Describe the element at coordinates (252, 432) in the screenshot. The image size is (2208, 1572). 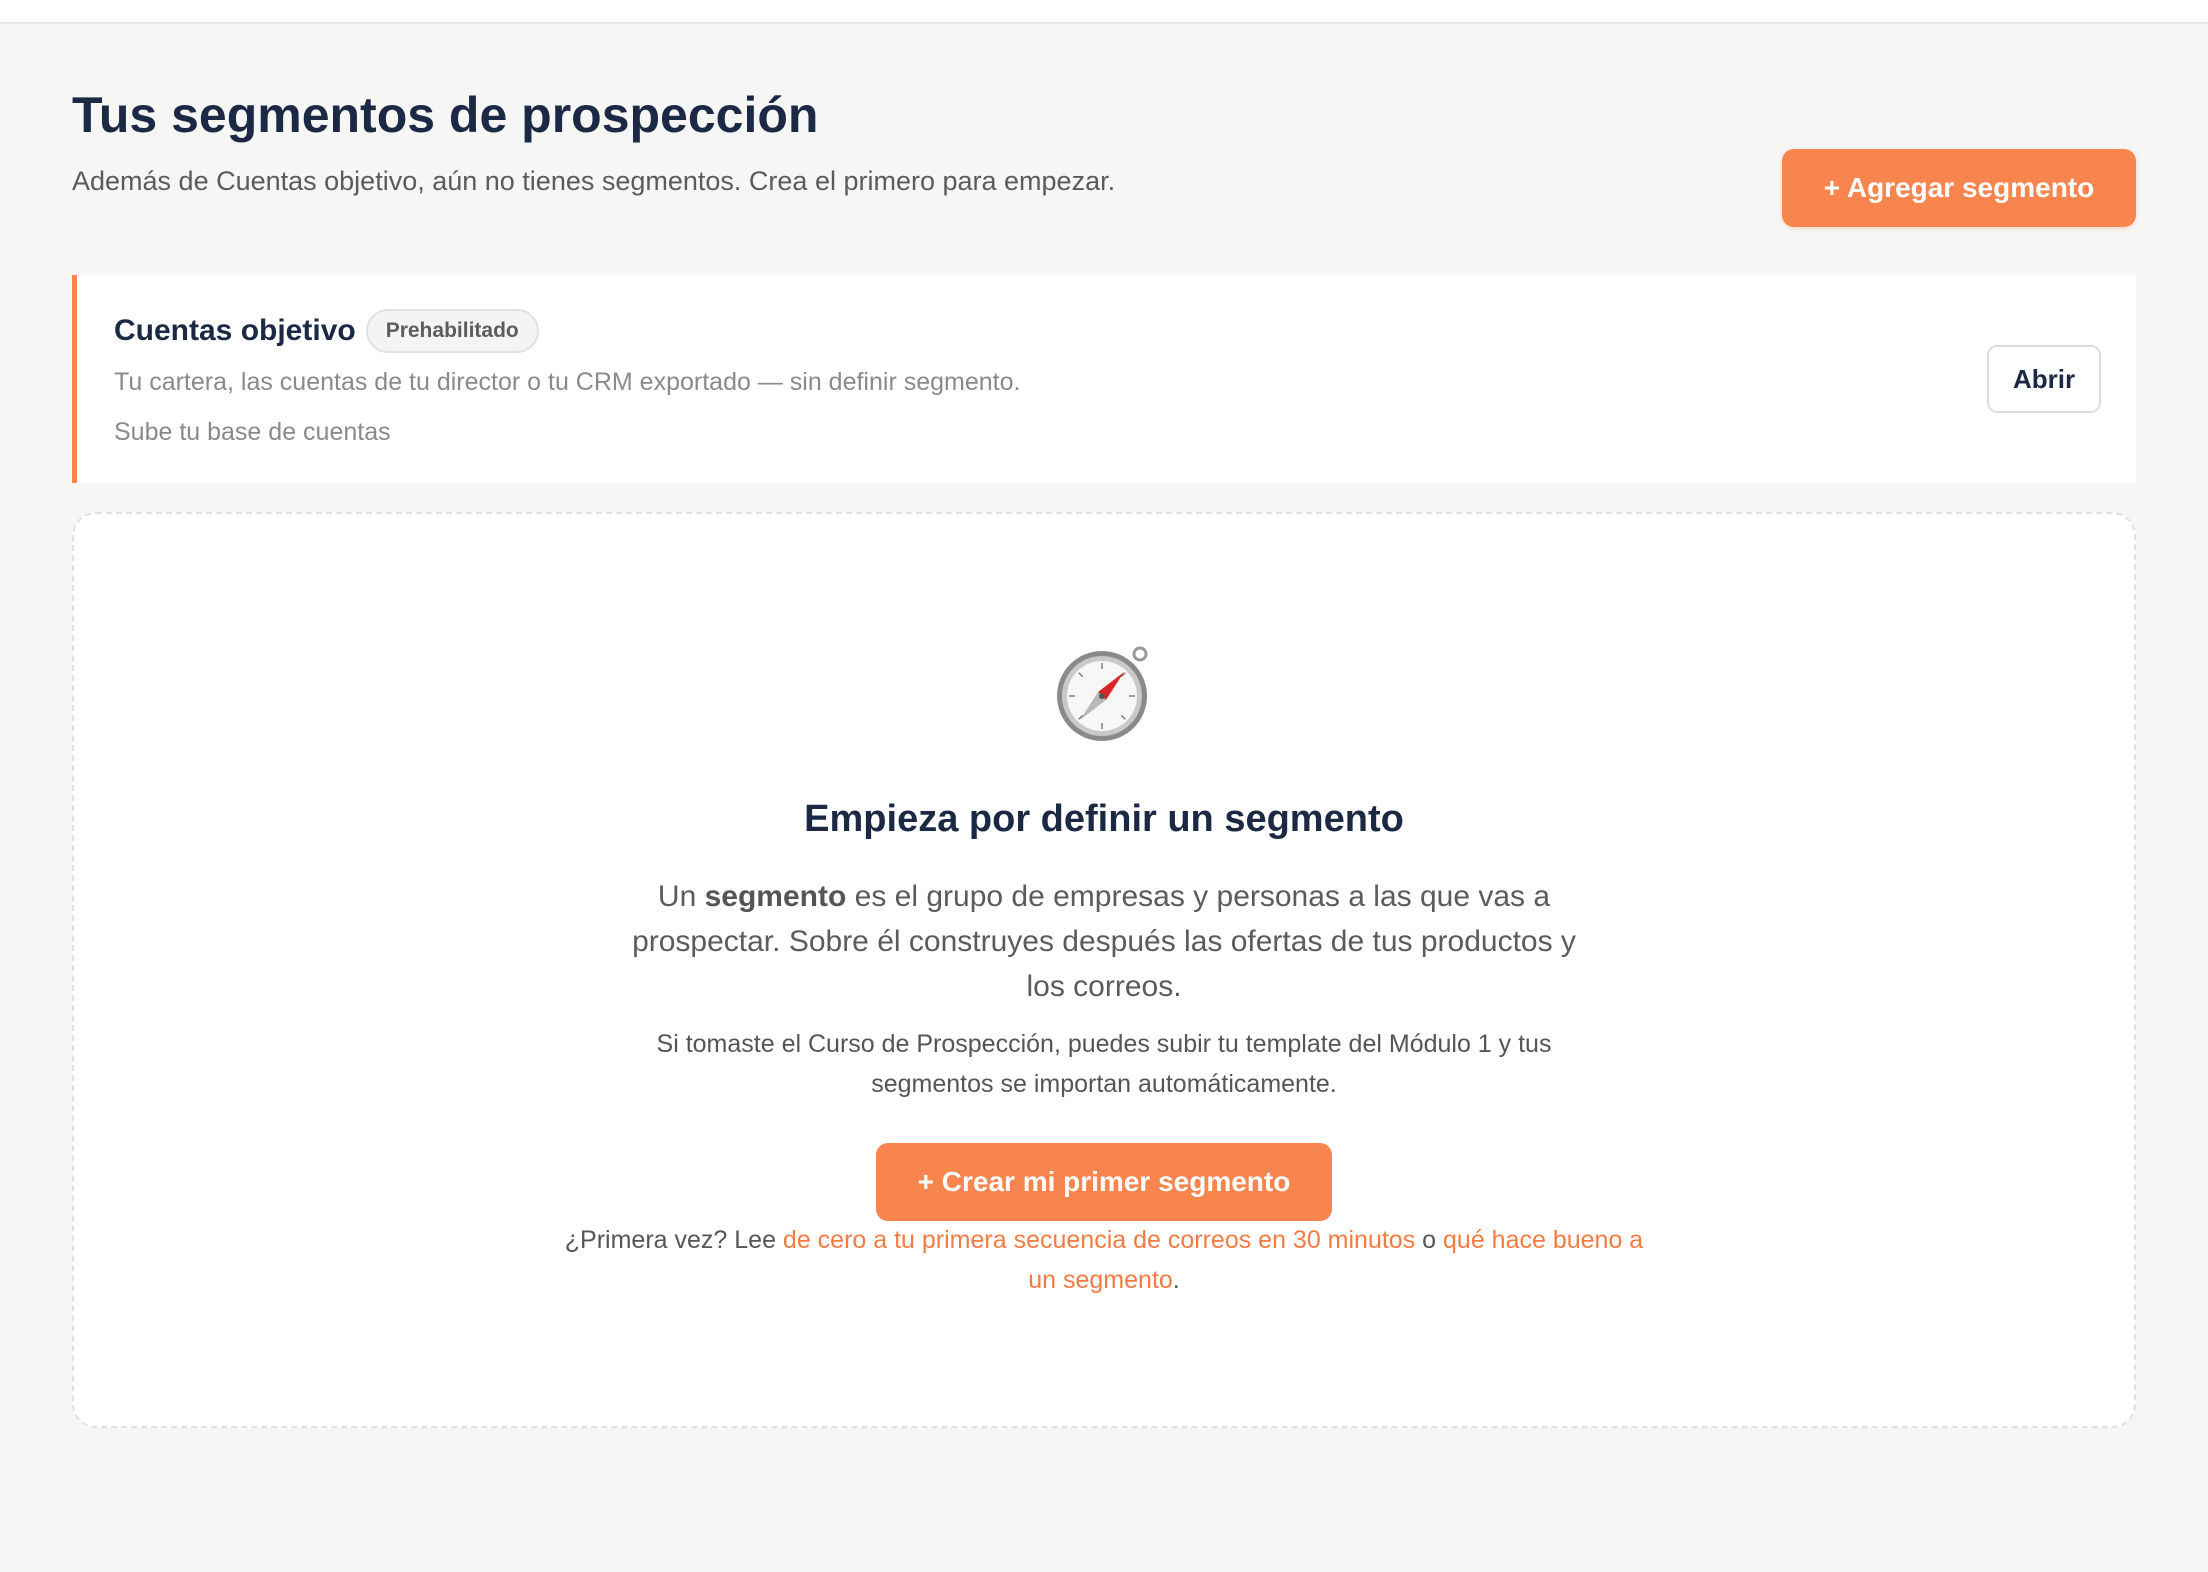
I see `target-accounts-upload-text: Sube tu base de cuentas` at that location.